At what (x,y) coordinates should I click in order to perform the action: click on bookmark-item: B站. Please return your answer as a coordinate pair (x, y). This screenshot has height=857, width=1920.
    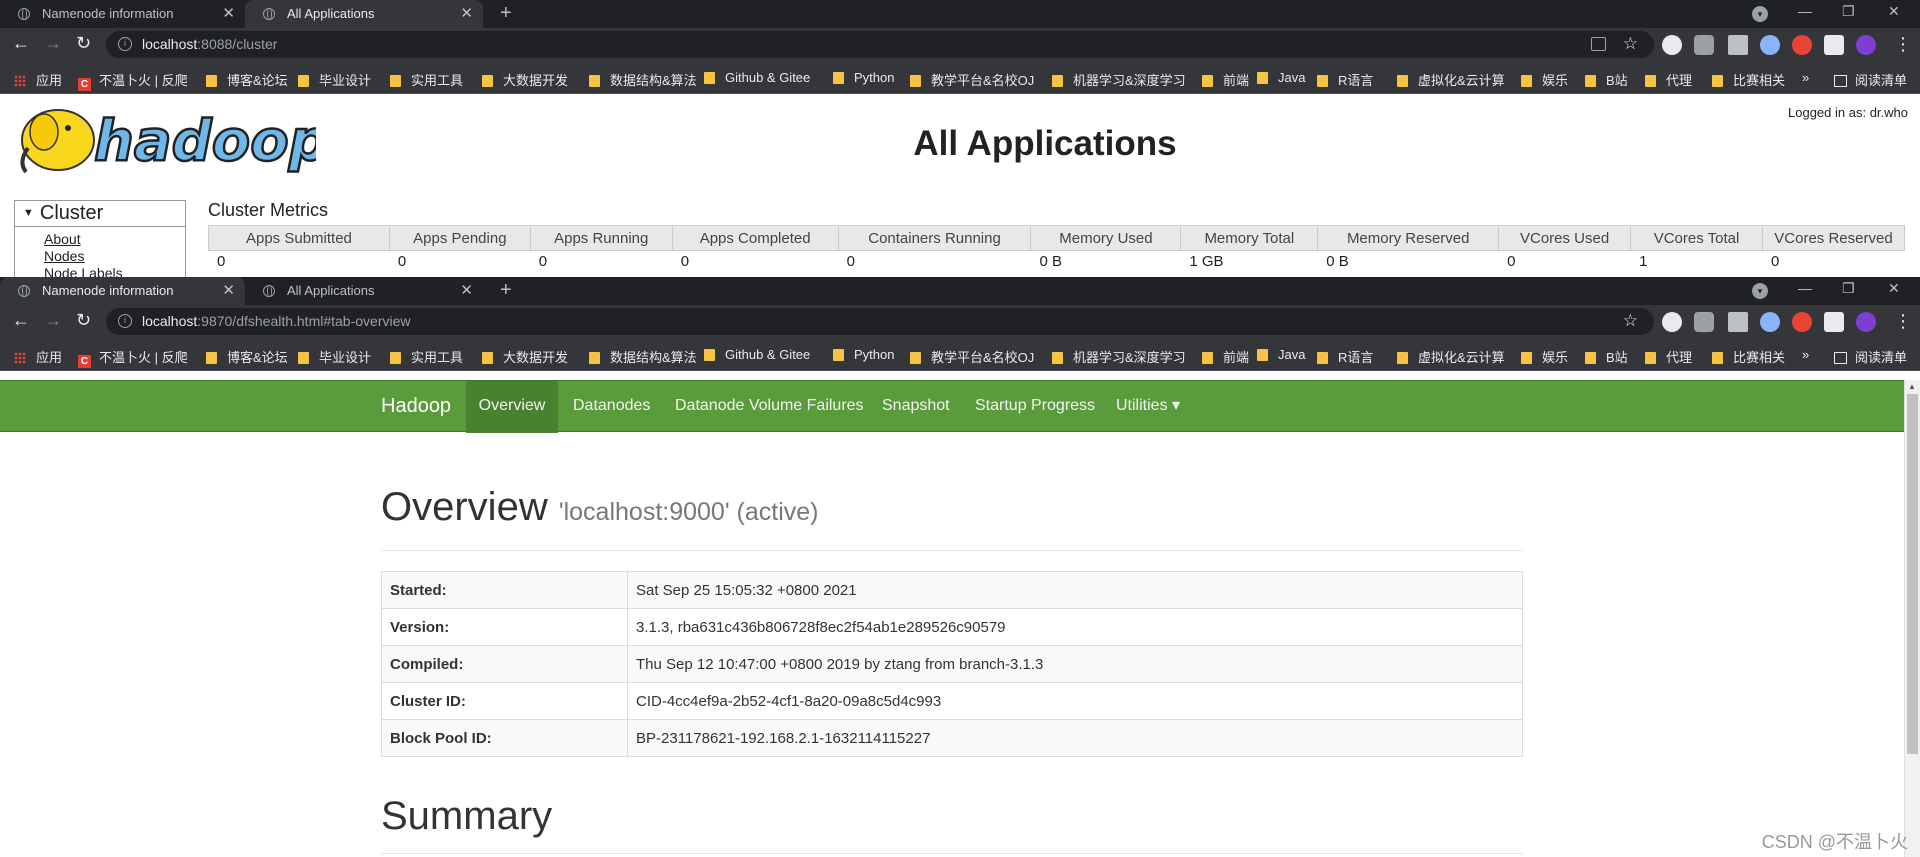
    Looking at the image, I should click on (1606, 79).